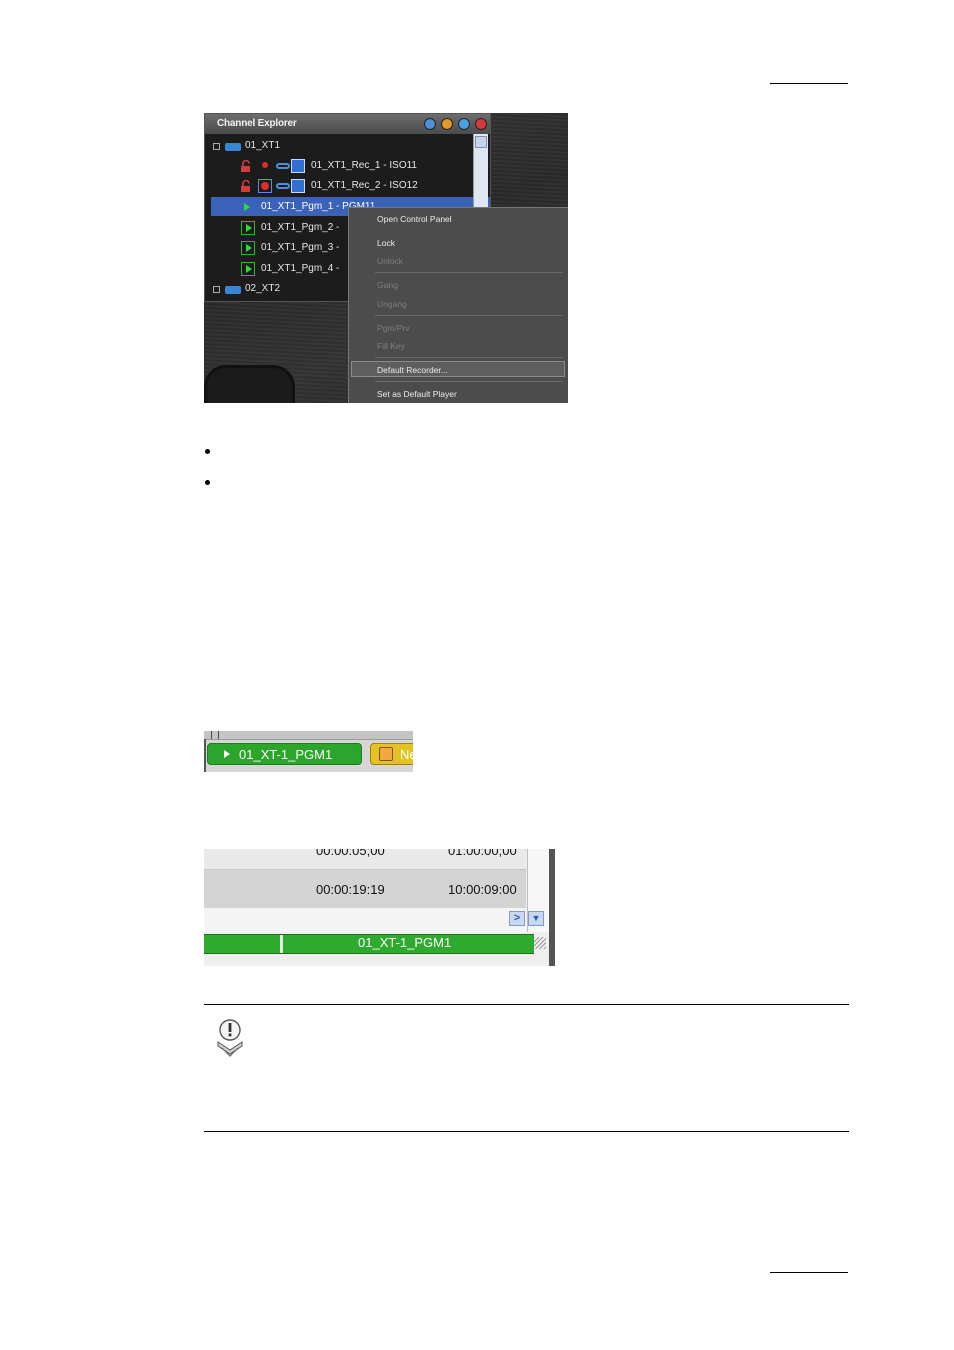 The width and height of the screenshot is (954, 1350). What do you see at coordinates (390, 261) in the screenshot?
I see `menu-item-unlock: Unlock` at bounding box center [390, 261].